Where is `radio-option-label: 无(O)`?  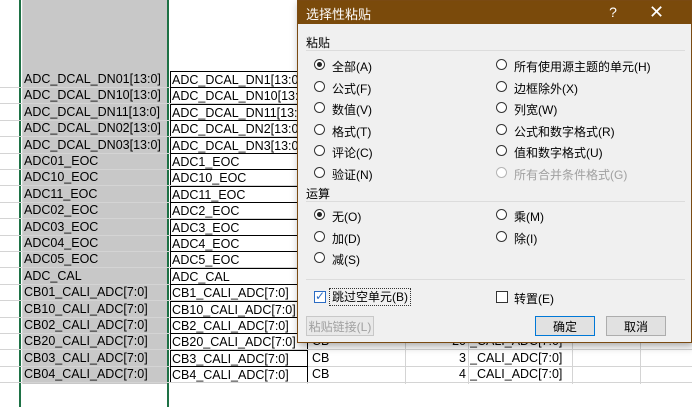 radio-option-label: 无(O) is located at coordinates (347, 217).